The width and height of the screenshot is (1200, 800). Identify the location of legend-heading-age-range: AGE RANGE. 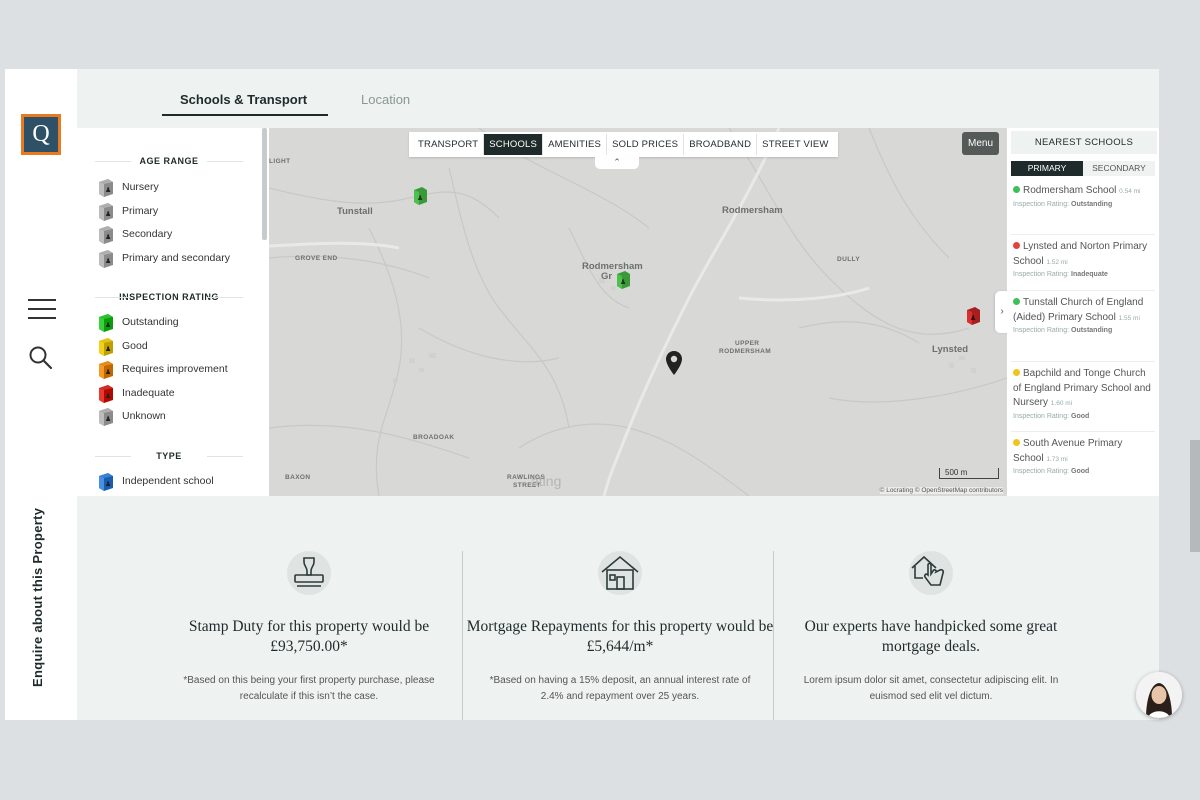
(169, 161).